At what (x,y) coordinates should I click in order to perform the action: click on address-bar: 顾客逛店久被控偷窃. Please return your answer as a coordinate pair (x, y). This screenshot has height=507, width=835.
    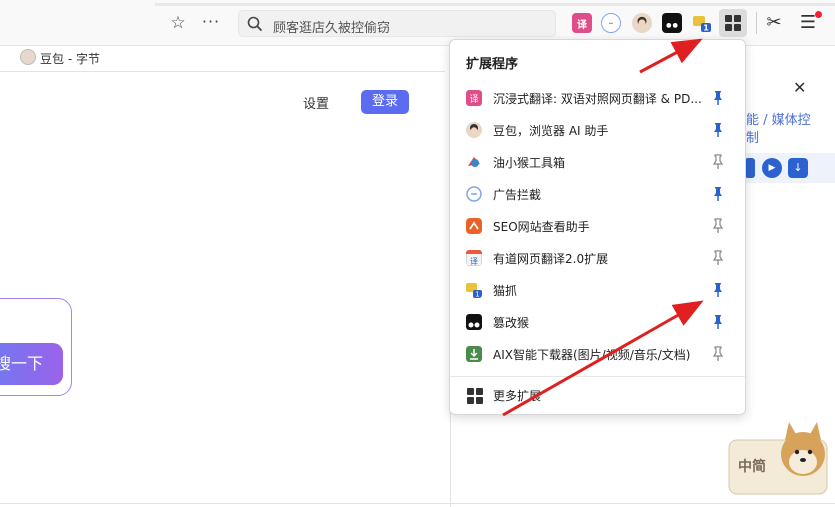
    Looking at the image, I should click on (397, 23).